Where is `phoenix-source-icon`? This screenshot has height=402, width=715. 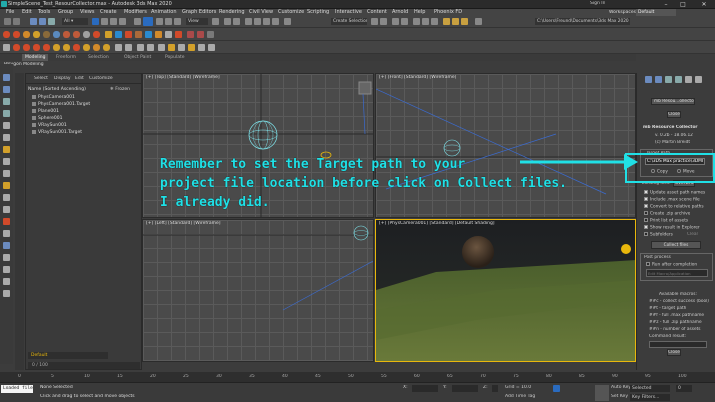
phoenix-source-icon is located at coordinates (128, 34).